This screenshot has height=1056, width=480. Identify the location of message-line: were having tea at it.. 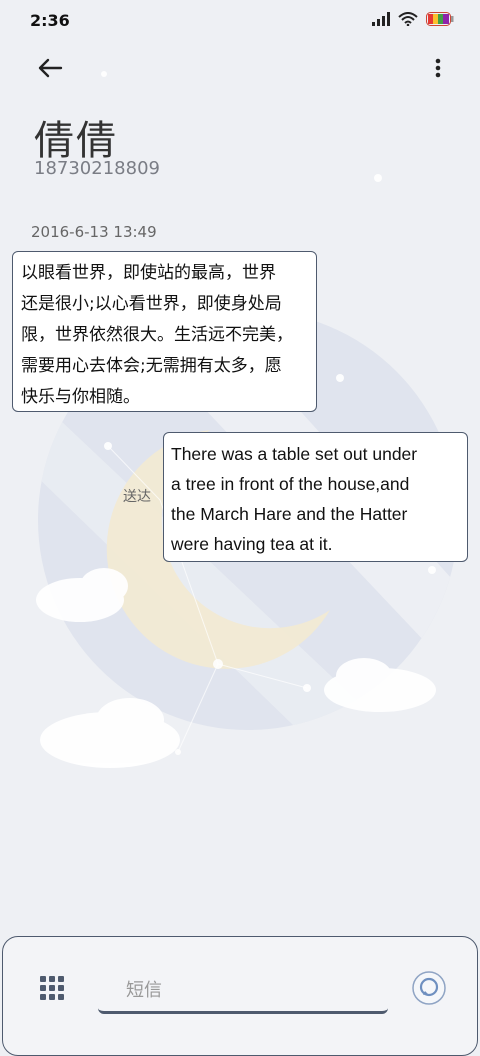
(252, 544).